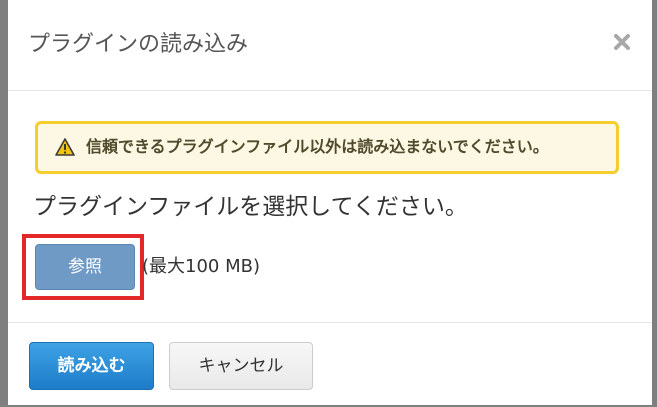  I want to click on backdrop-right, so click(654, 203).